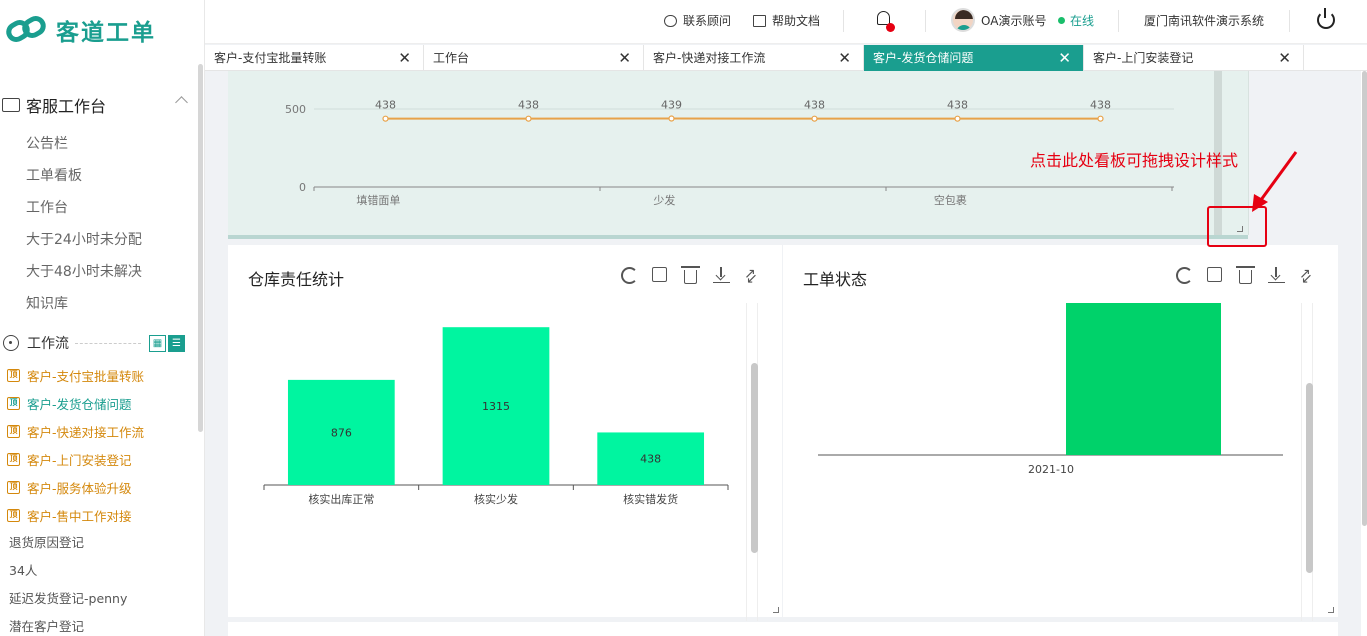 Image resolution: width=1367 pixels, height=636 pixels. What do you see at coordinates (378, 200) in the screenshot?
I see `x-tick-label: 填错面单` at bounding box center [378, 200].